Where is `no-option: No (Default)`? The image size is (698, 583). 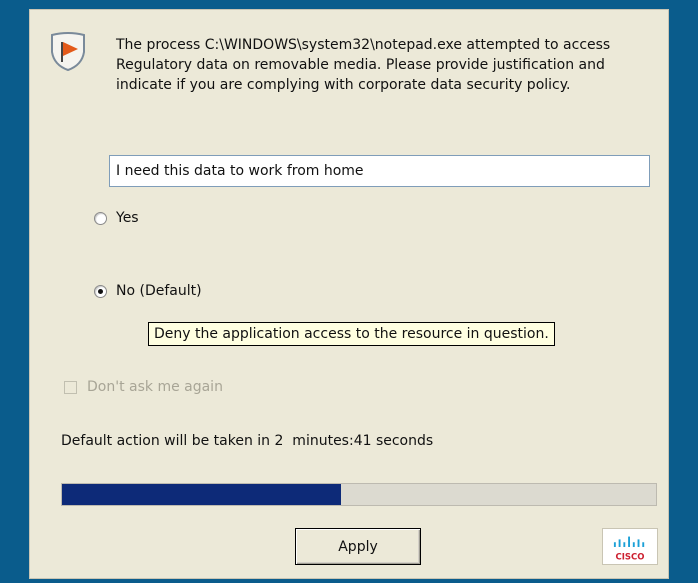 no-option: No (Default) is located at coordinates (148, 291).